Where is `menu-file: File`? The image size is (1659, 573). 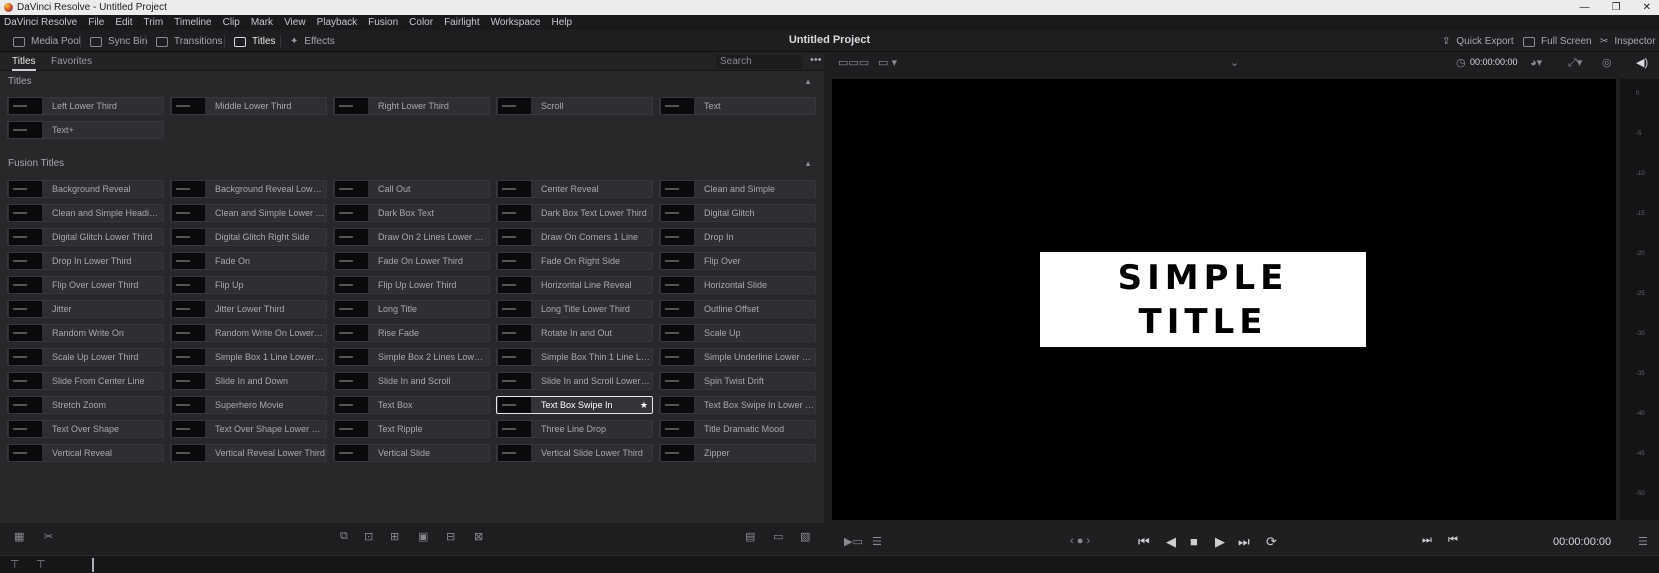 menu-file: File is located at coordinates (96, 22).